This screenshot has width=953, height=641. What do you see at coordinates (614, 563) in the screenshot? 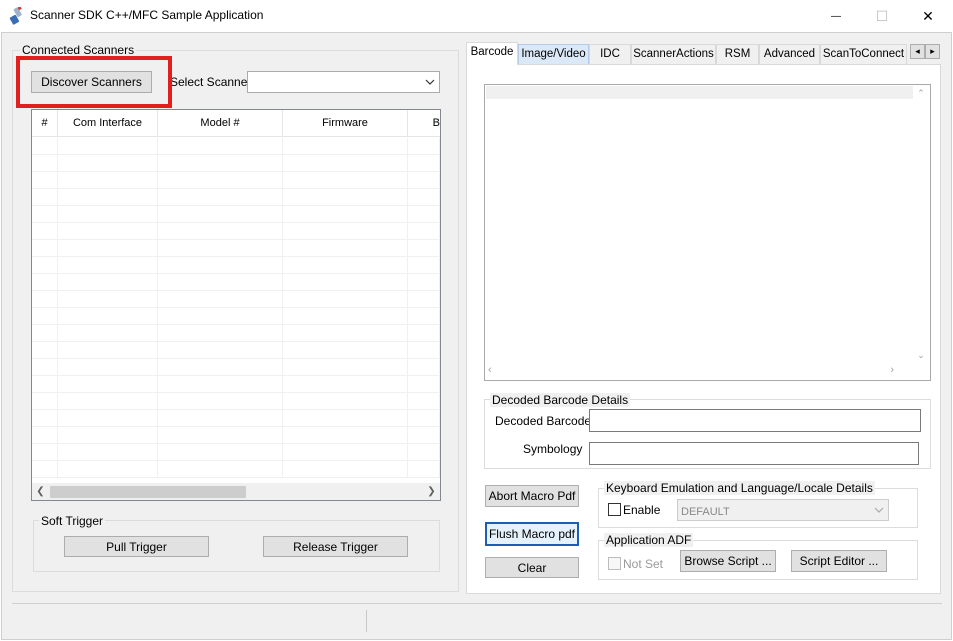
I see `not-set-checkbox` at bounding box center [614, 563].